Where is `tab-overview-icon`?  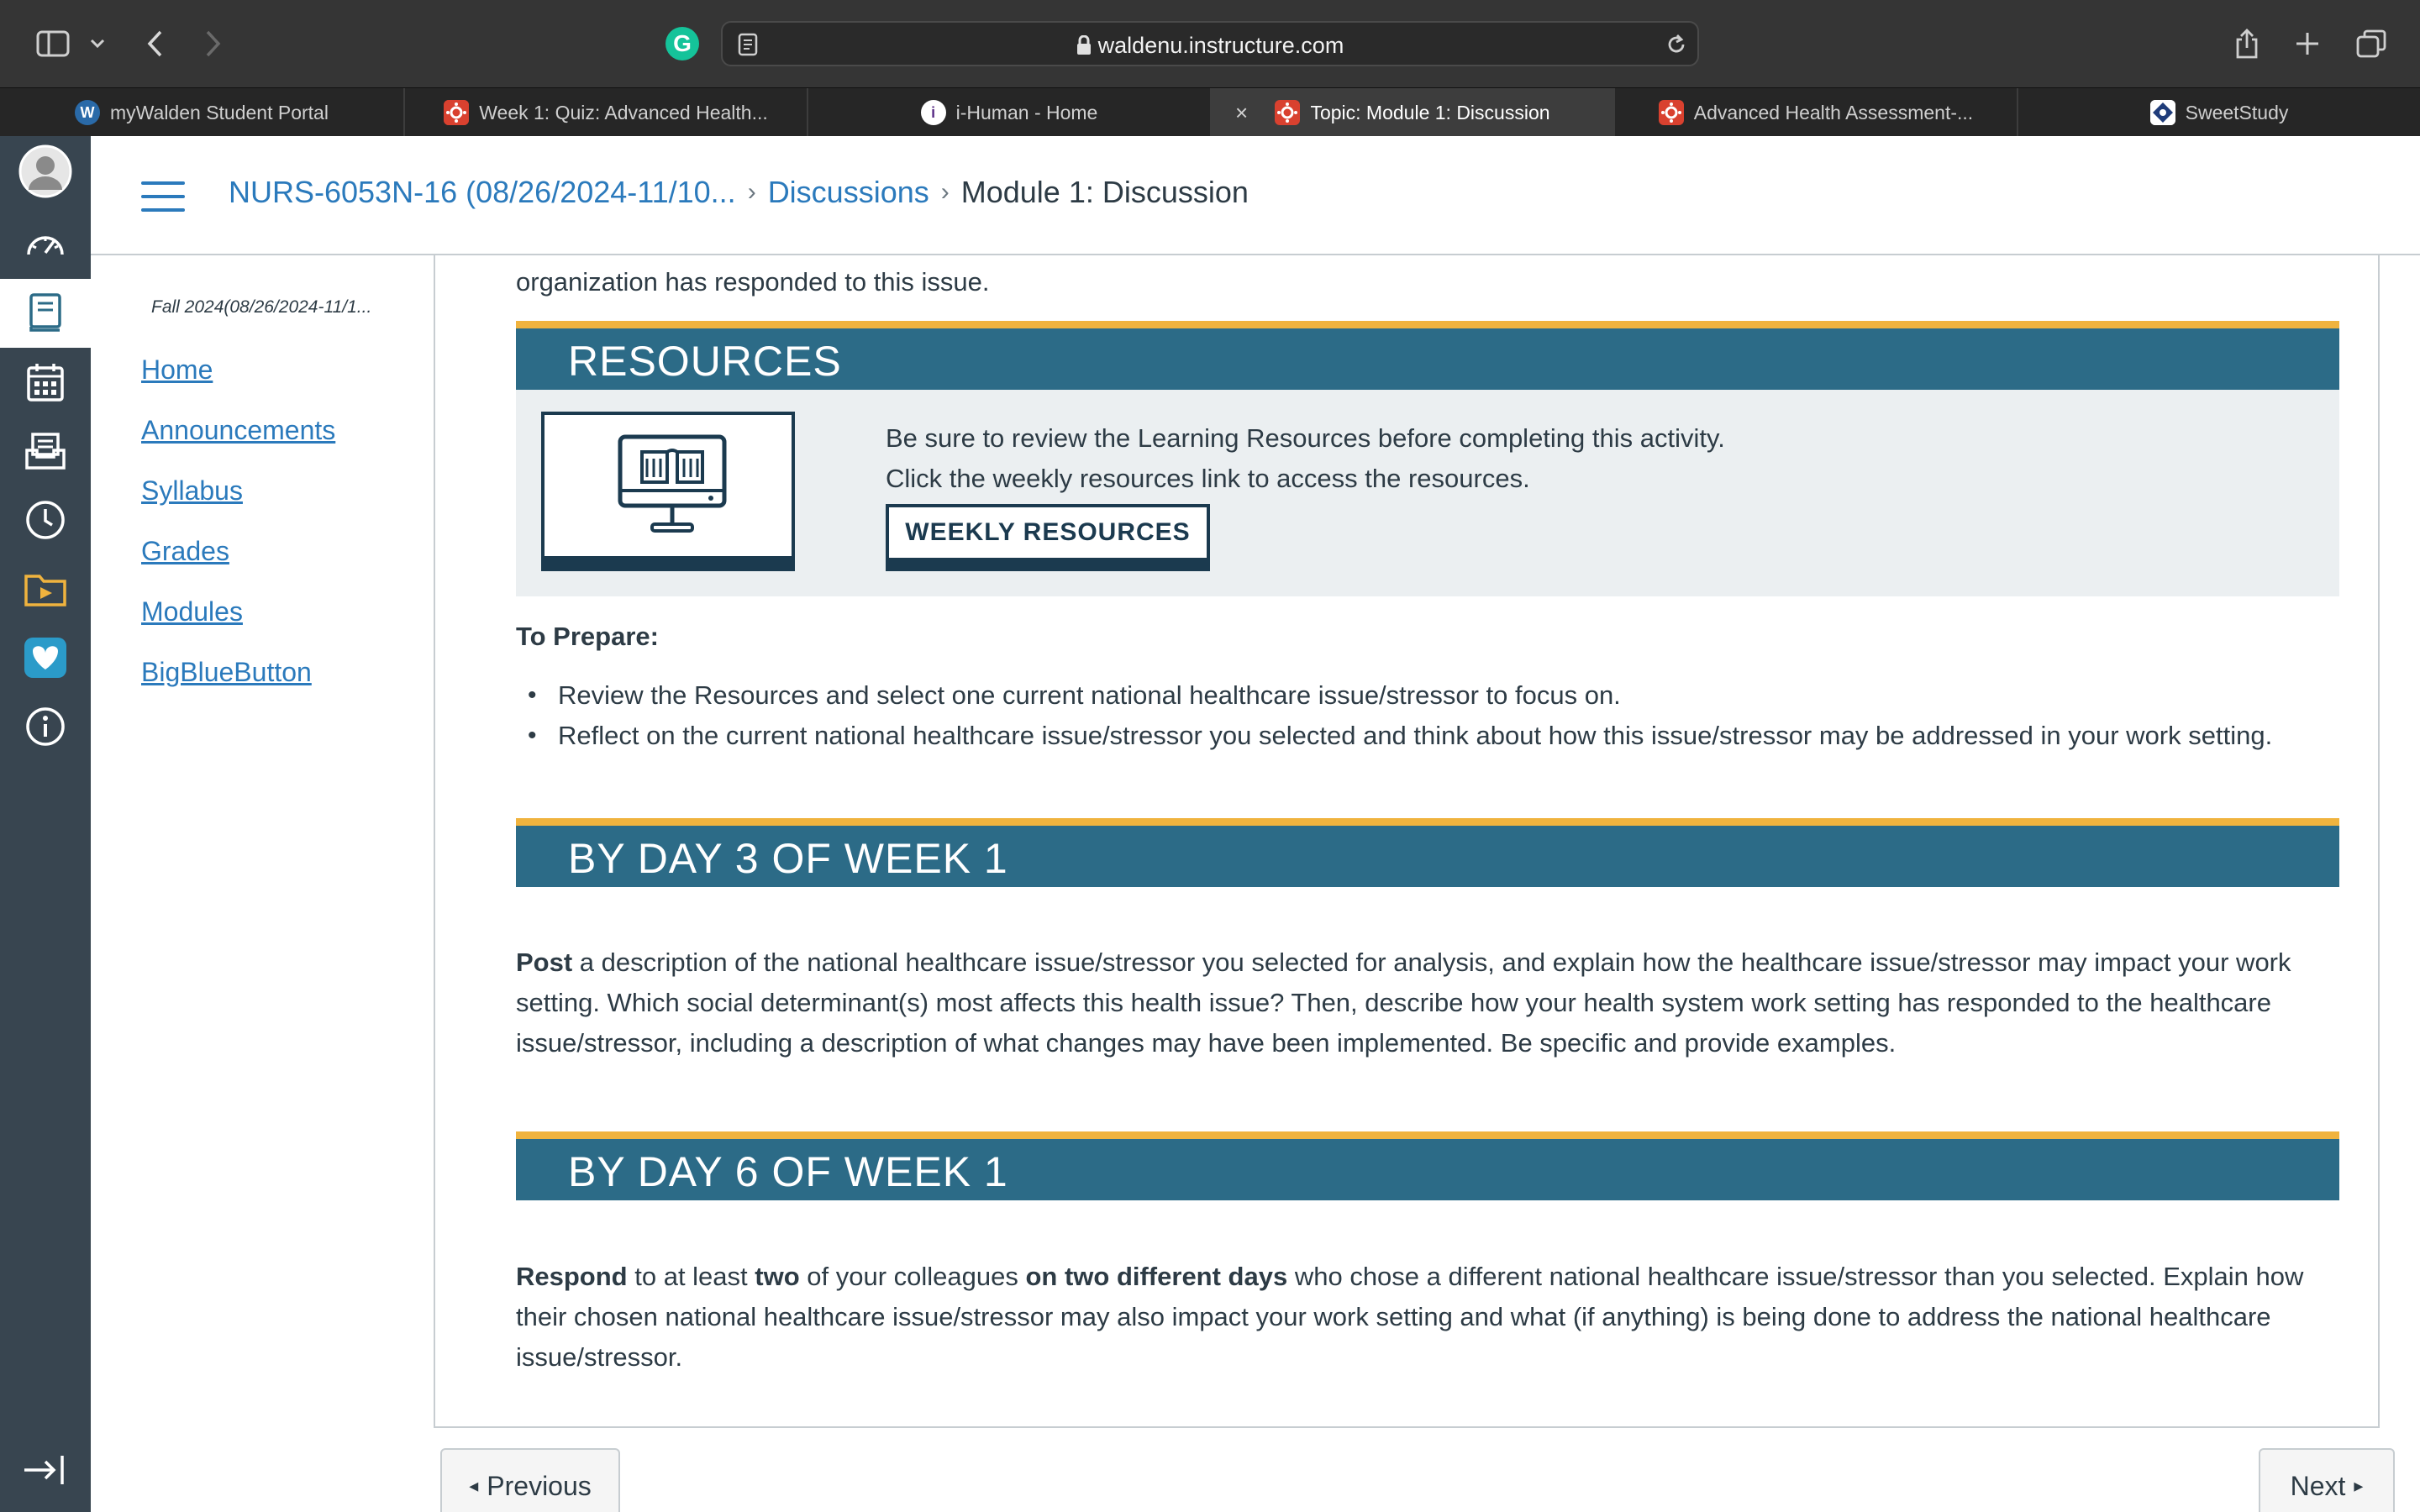 tab-overview-icon is located at coordinates (2371, 44).